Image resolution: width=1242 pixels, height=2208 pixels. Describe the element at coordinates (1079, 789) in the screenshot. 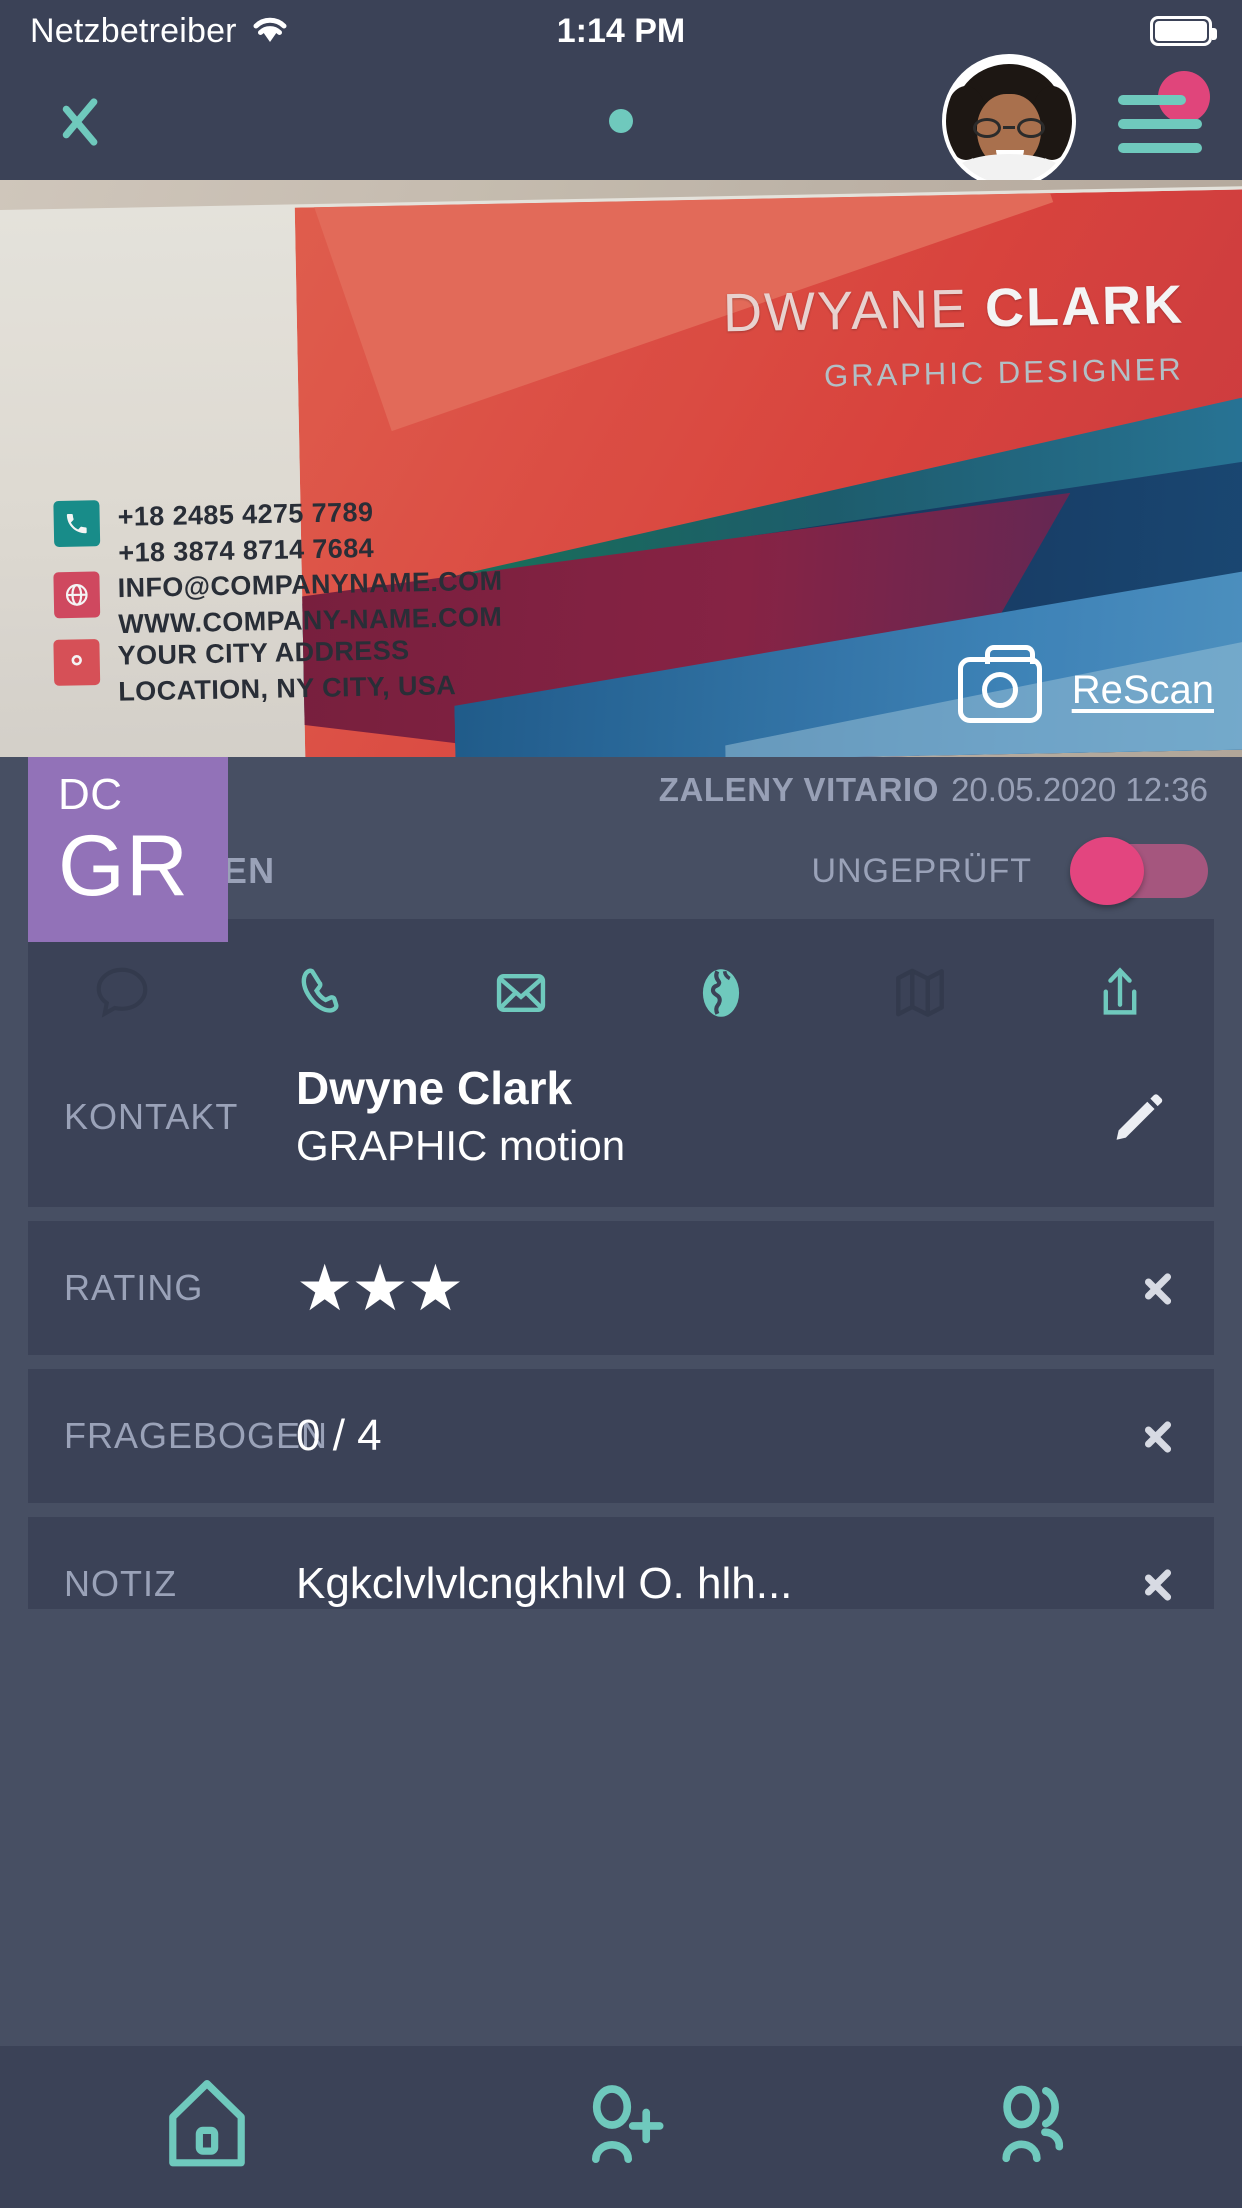

I see `lead-date-label: 20.05.2020 12:36` at that location.